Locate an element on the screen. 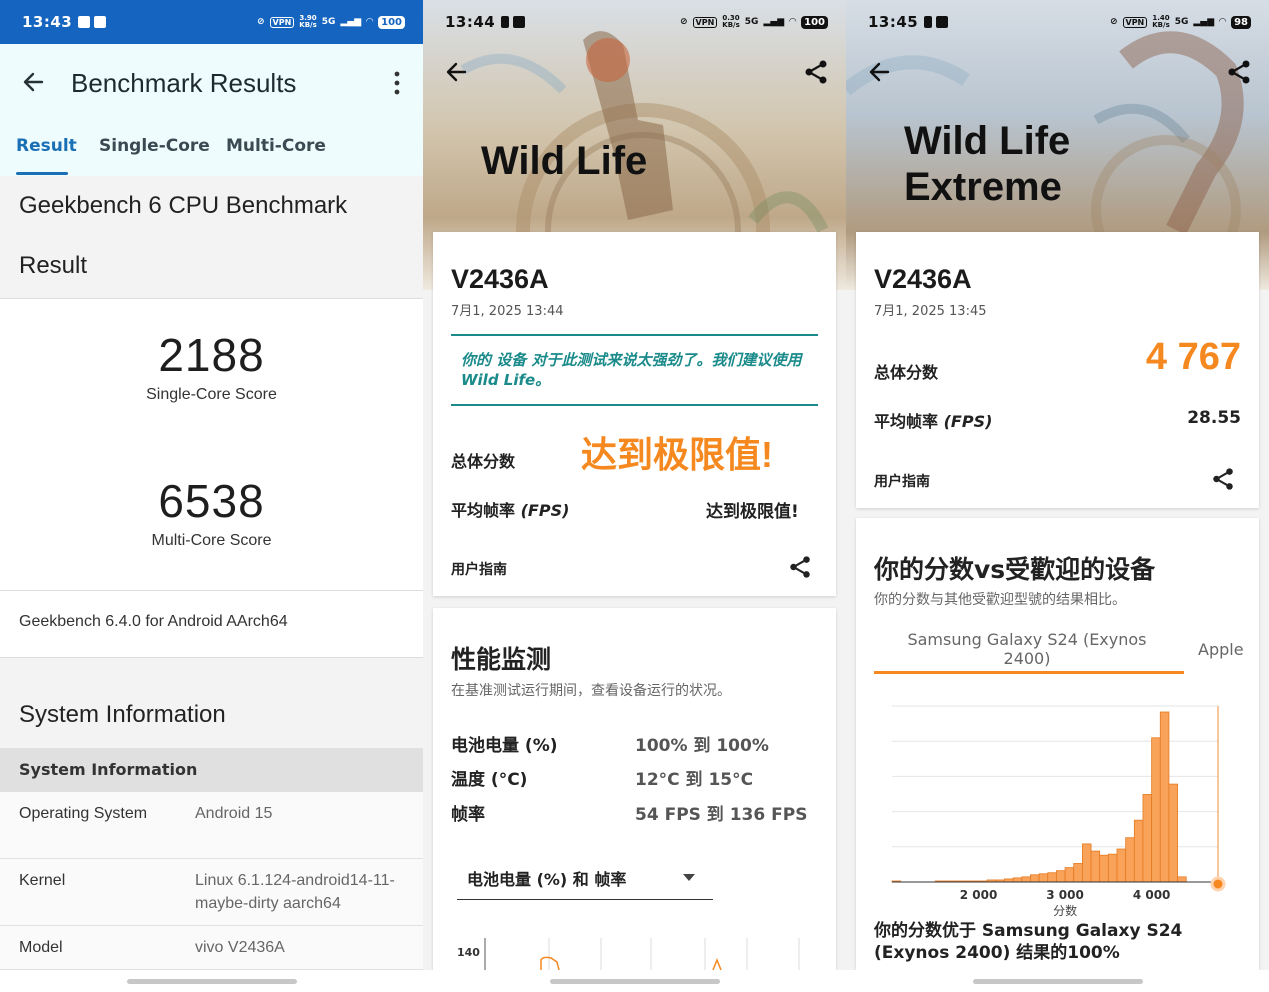 The height and width of the screenshot is (992, 1269). status-bar: 13:44 ⊘ VPN 0.30 KB/s 5G ▂▄▆ ◠ 100 is located at coordinates (634, 22).